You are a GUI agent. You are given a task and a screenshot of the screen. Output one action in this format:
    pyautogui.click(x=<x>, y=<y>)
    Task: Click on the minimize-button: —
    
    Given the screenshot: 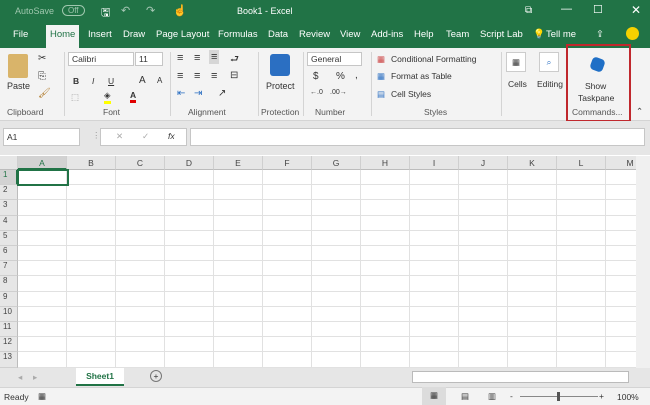 What is the action you would take?
    pyautogui.click(x=566, y=9)
    